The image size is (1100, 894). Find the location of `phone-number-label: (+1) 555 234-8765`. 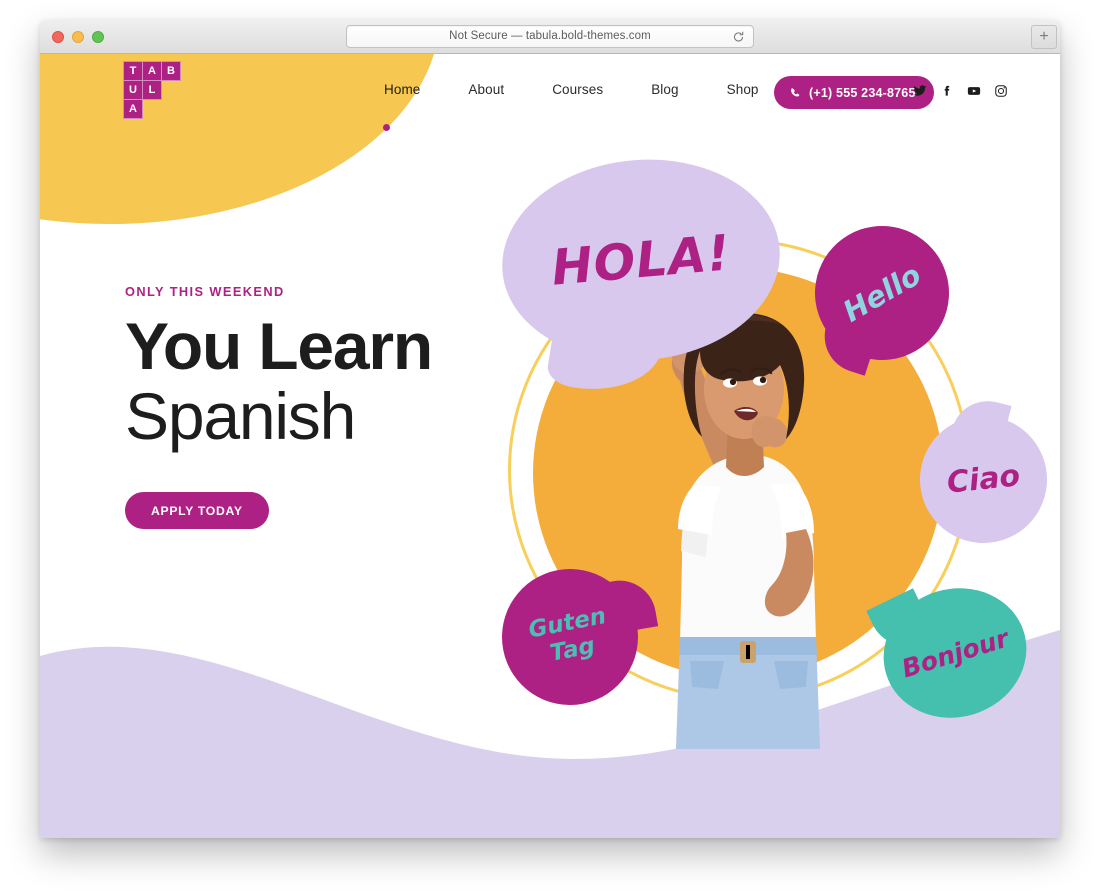

phone-number-label: (+1) 555 234-8765 is located at coordinates (862, 92).